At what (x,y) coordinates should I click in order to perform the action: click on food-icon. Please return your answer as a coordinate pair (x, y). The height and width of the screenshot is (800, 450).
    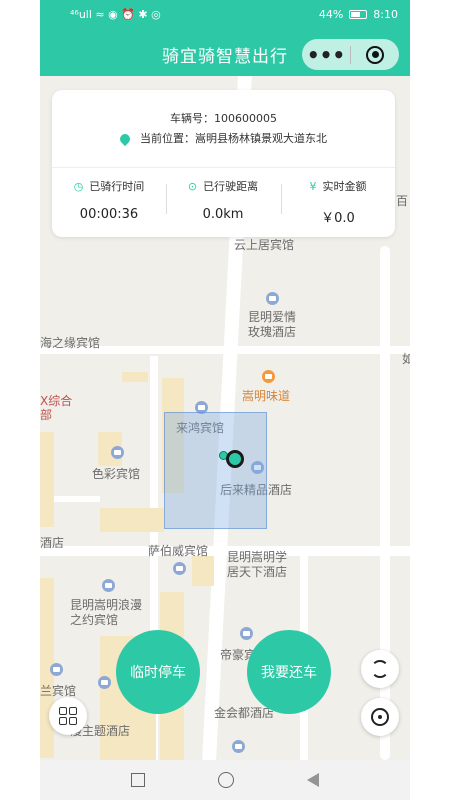
    Looking at the image, I should click on (268, 376).